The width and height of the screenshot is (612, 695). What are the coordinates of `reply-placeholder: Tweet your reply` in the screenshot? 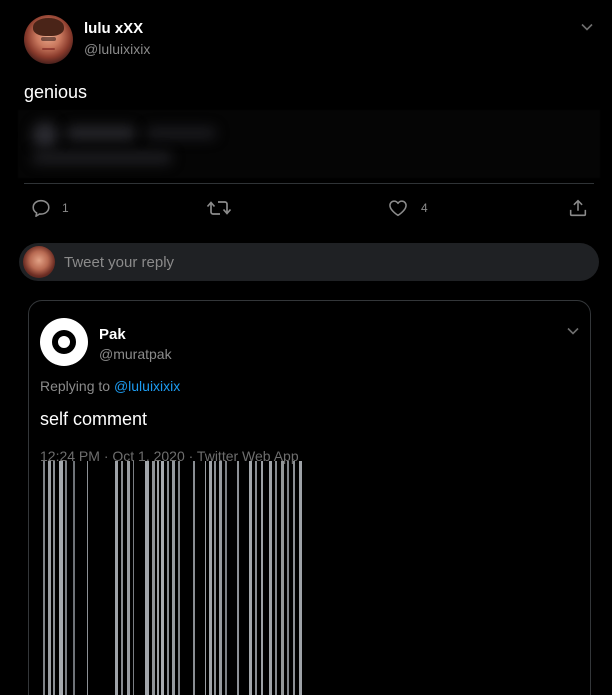 It's located at (119, 262).